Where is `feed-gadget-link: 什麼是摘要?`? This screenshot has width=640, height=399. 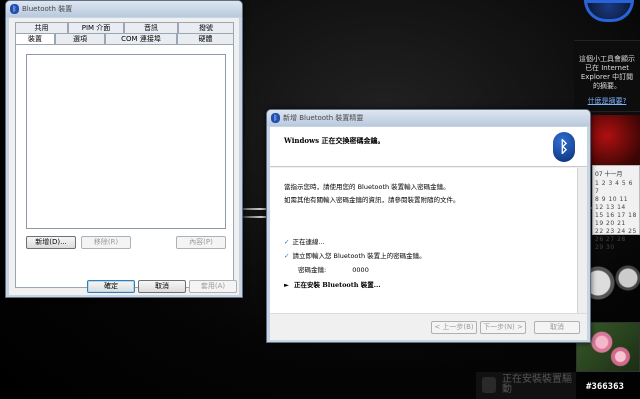
feed-gadget-link: 什麼是摘要? is located at coordinates (607, 101).